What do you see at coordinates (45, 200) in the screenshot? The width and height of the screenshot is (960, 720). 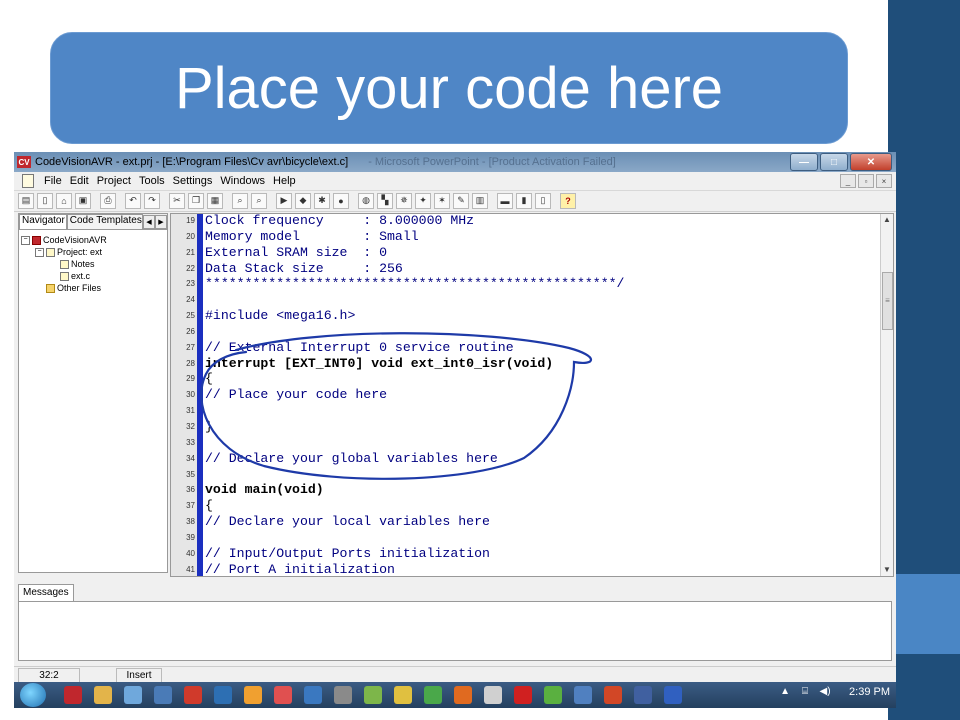 I see `new-file-icon: ▯` at bounding box center [45, 200].